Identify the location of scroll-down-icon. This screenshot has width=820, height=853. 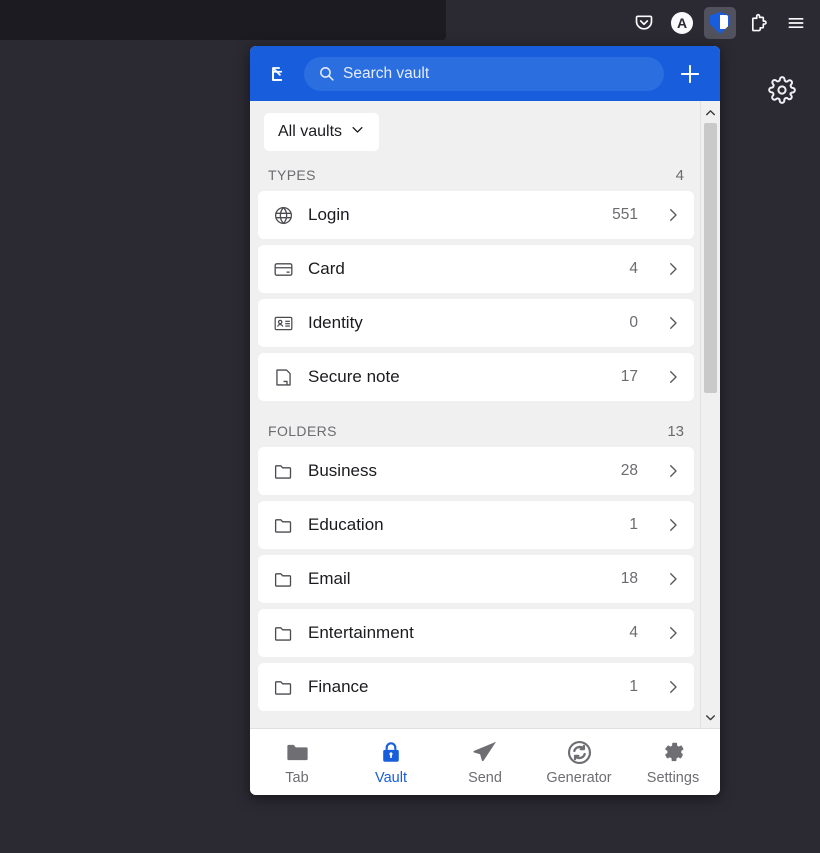
(710, 717).